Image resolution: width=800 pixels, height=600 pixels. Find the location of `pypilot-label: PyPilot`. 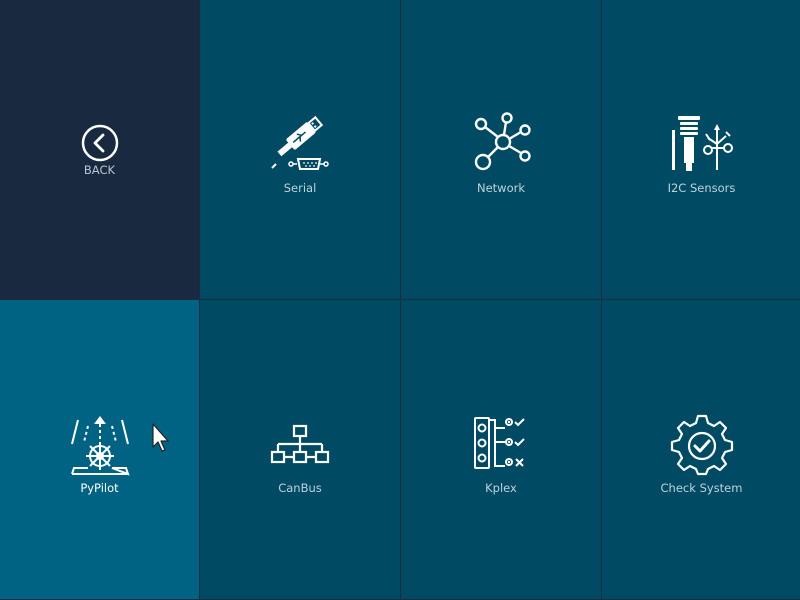

pypilot-label: PyPilot is located at coordinates (99, 488).